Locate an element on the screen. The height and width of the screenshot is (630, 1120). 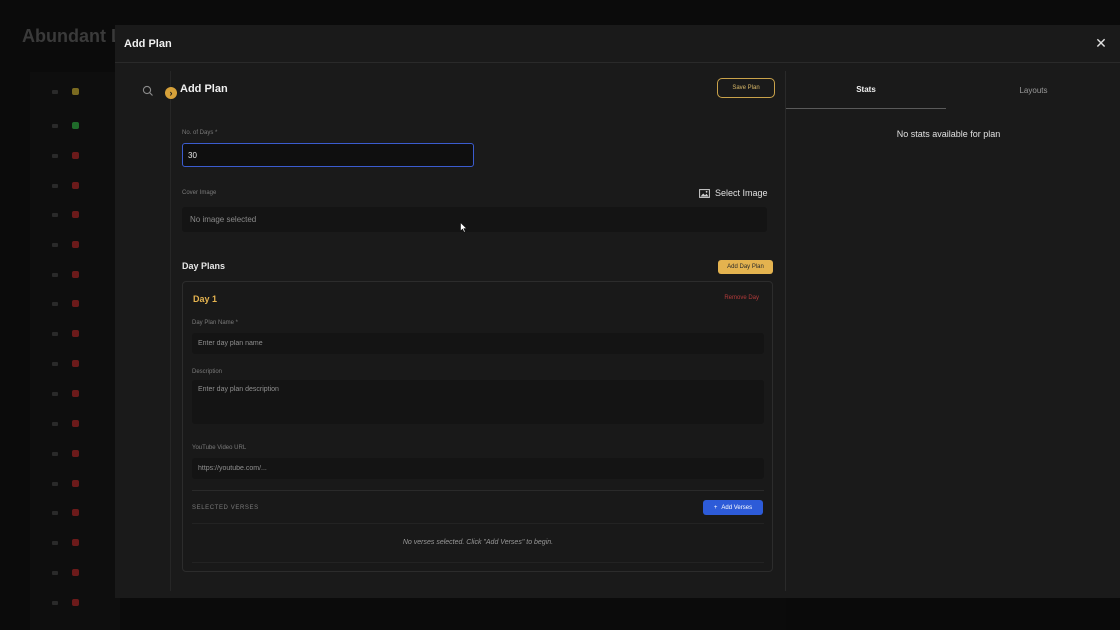
no-image-text: No image selected is located at coordinates (223, 219).